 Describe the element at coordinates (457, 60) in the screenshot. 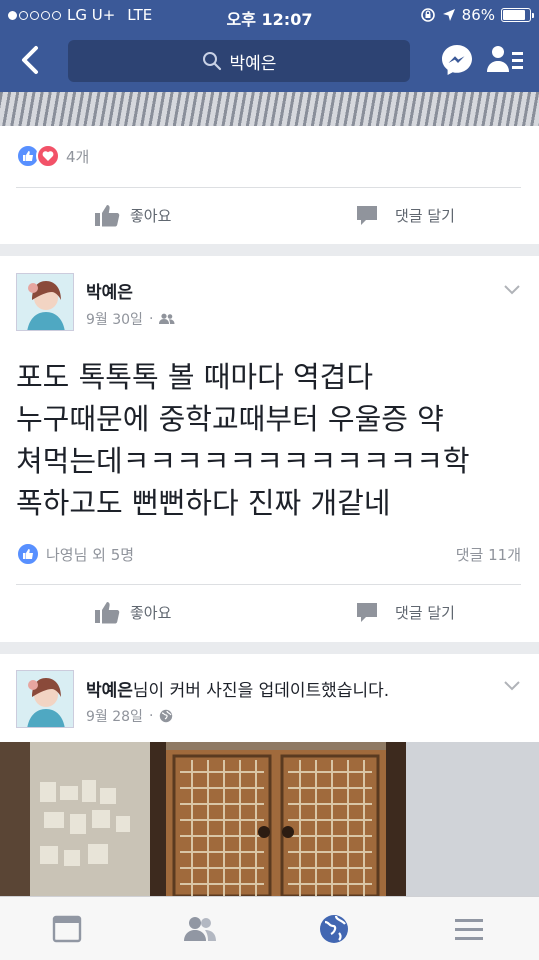

I see `messenger-icon` at that location.